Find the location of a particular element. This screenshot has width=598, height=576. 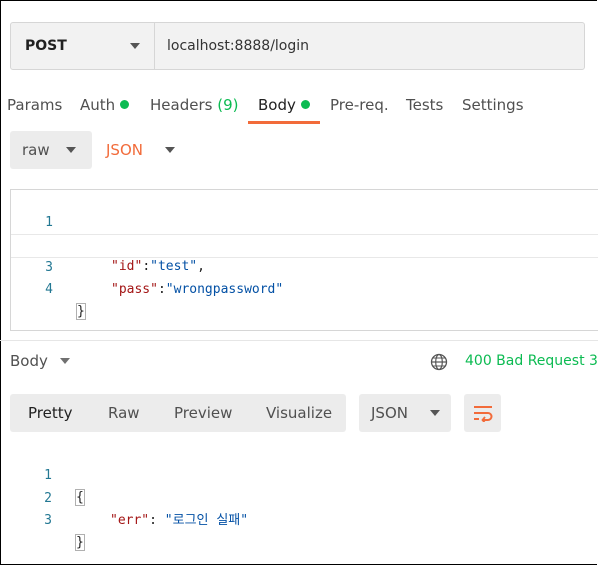

body-language-label: JSON is located at coordinates (124, 150).